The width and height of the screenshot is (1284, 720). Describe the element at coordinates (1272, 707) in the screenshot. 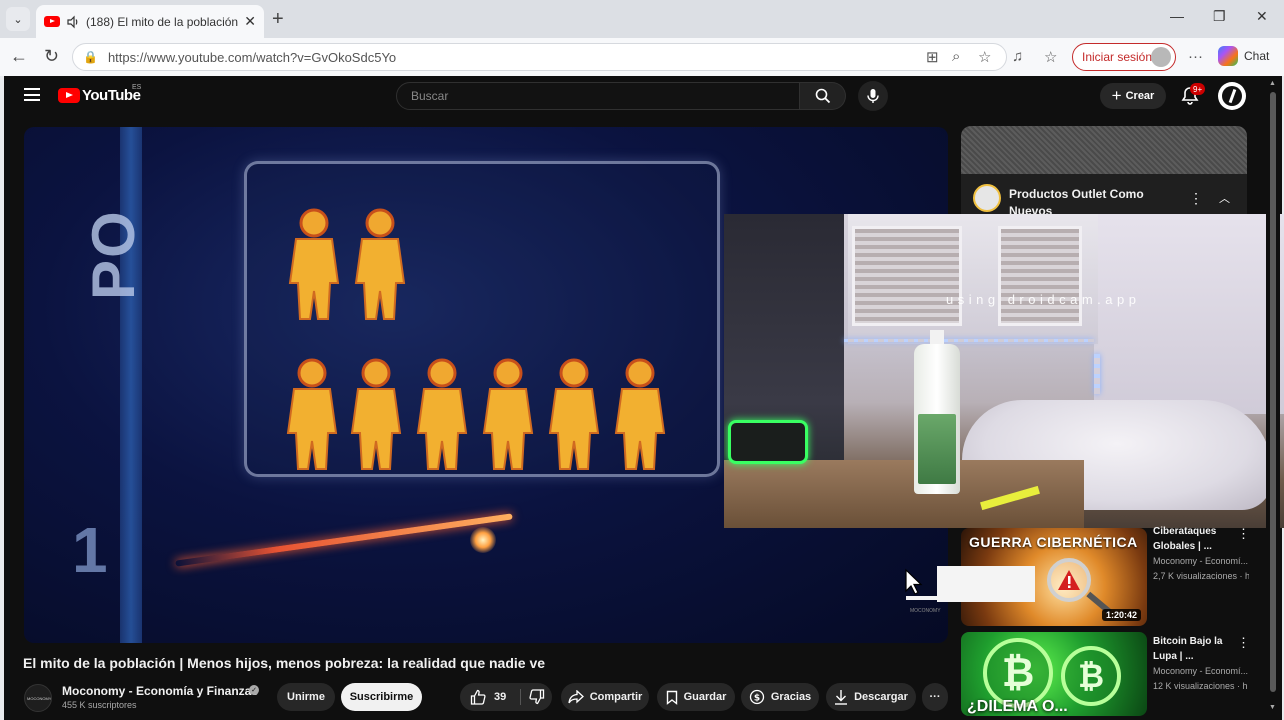

I see `scroll-down-icon: ▼` at that location.